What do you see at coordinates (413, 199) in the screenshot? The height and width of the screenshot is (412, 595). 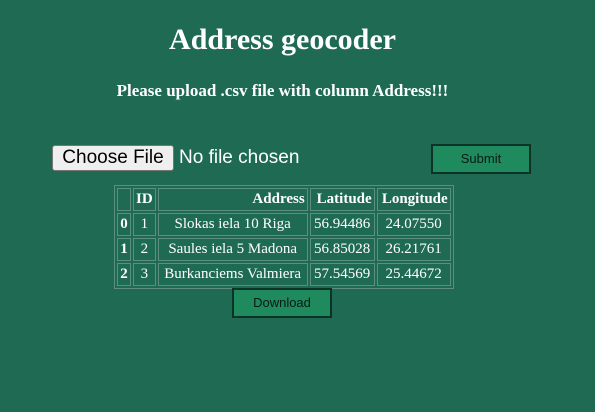 I see `column-header-longitude: Longitude` at bounding box center [413, 199].